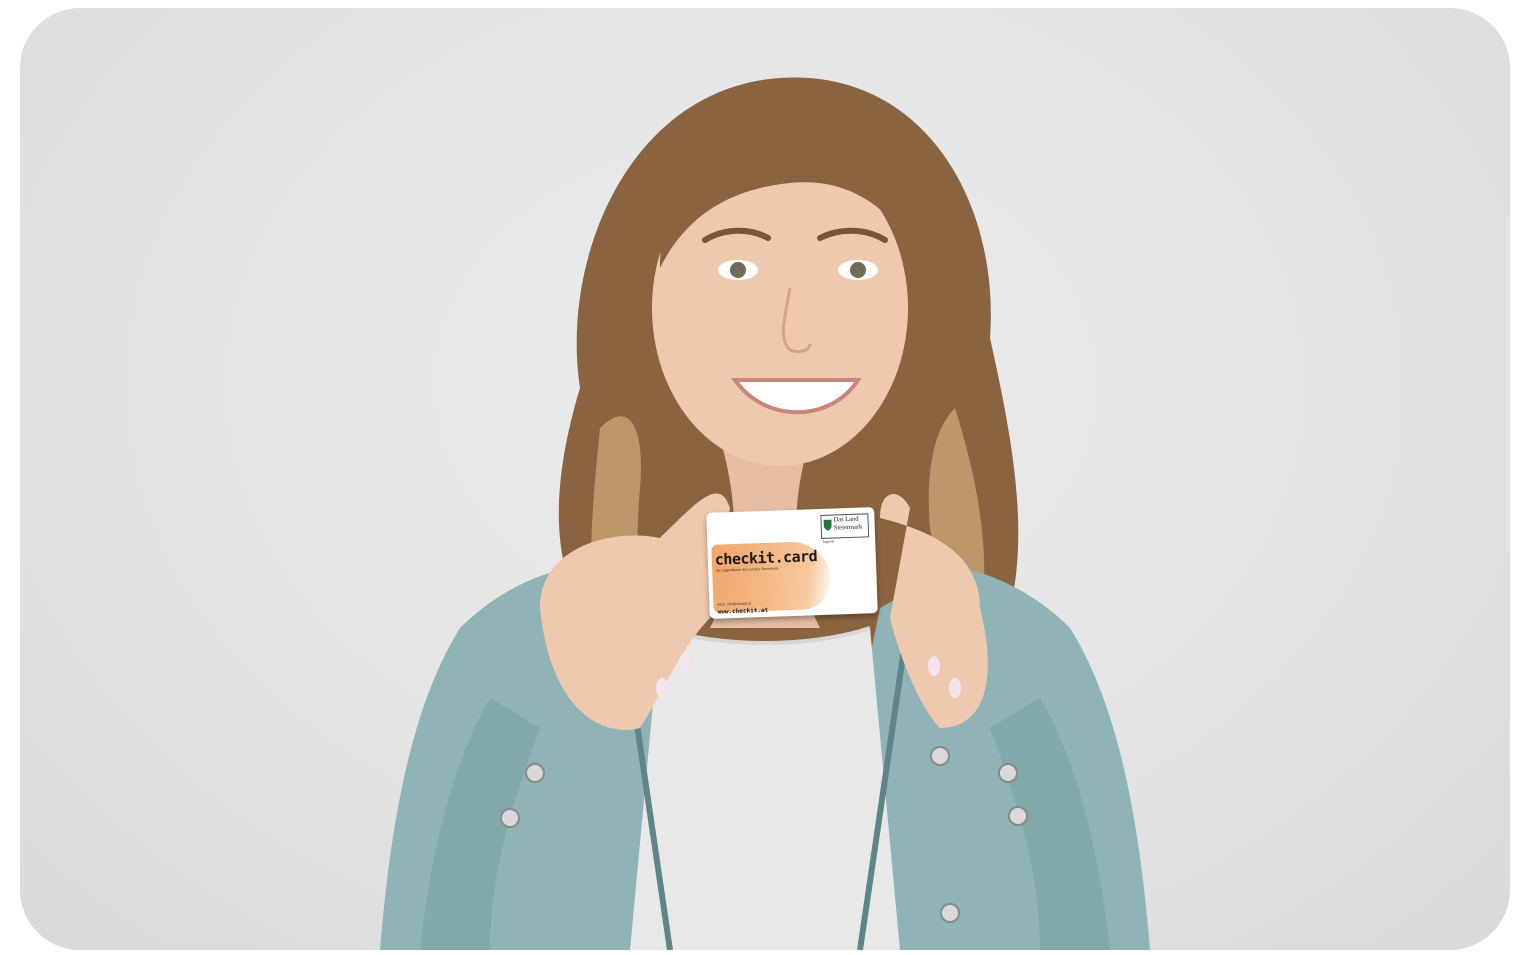  I want to click on crest-icon, so click(827, 525).